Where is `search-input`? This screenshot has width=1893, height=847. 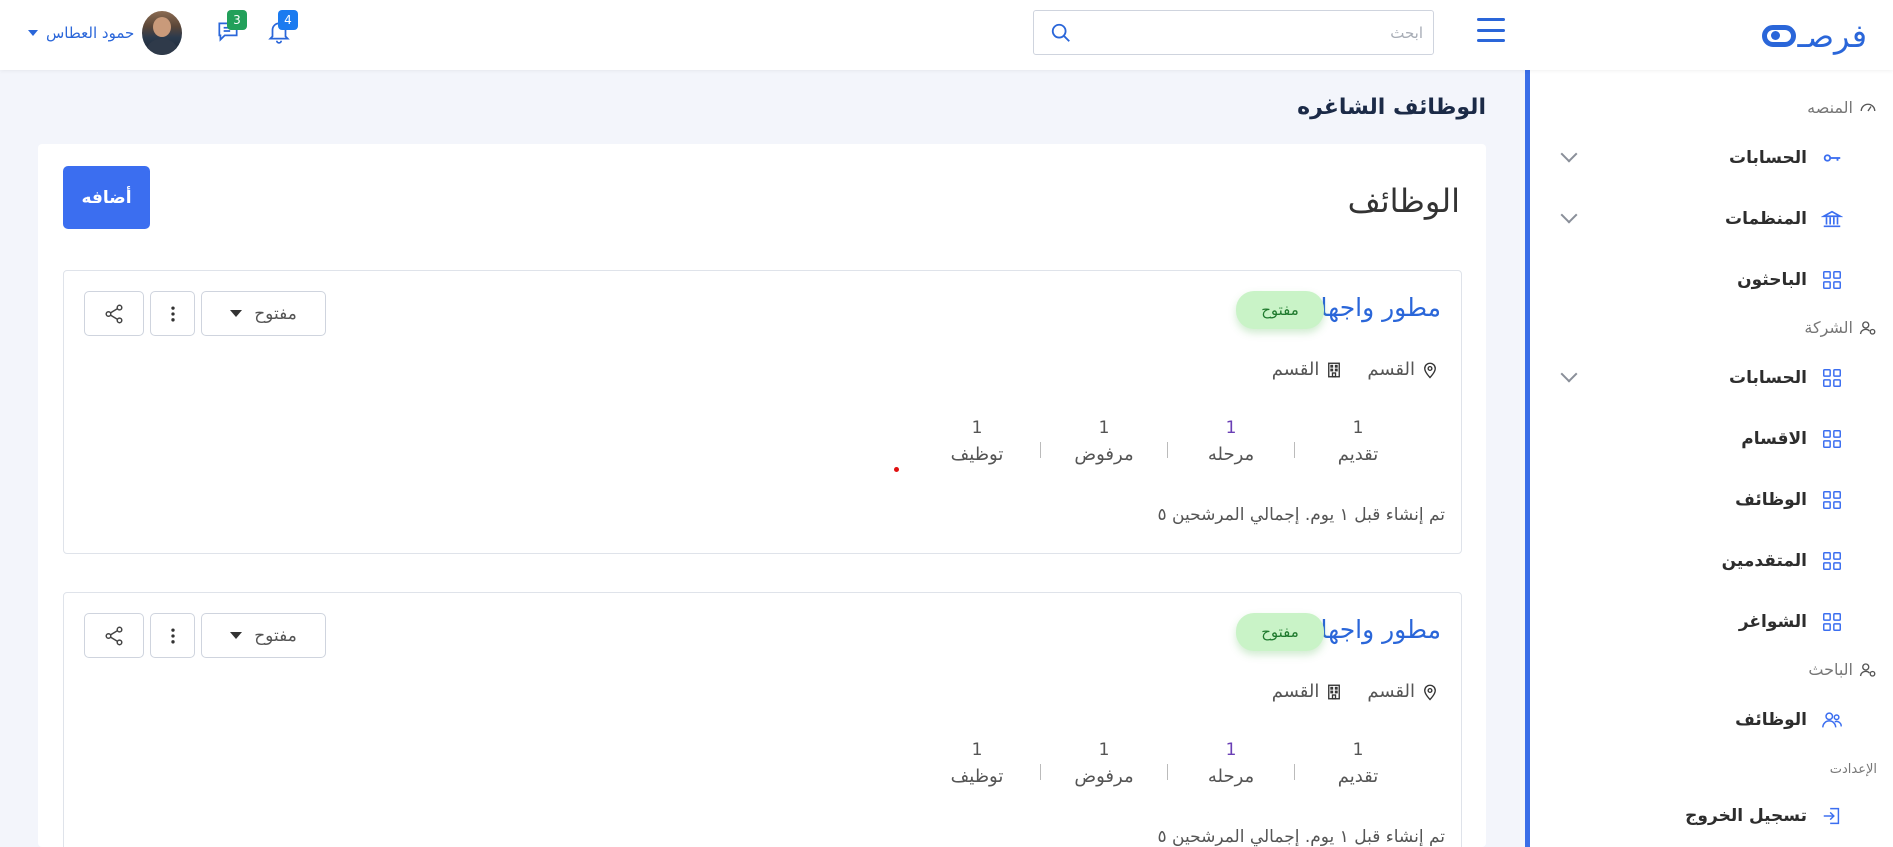 search-input is located at coordinates (1258, 32).